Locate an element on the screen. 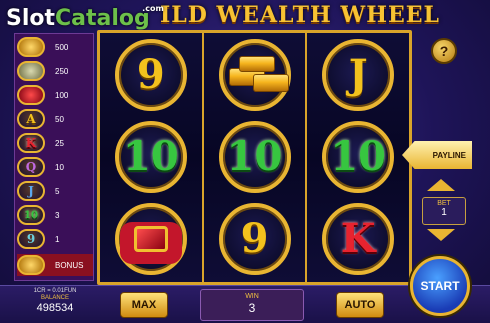  paytable-row: 250 is located at coordinates (55, 71).